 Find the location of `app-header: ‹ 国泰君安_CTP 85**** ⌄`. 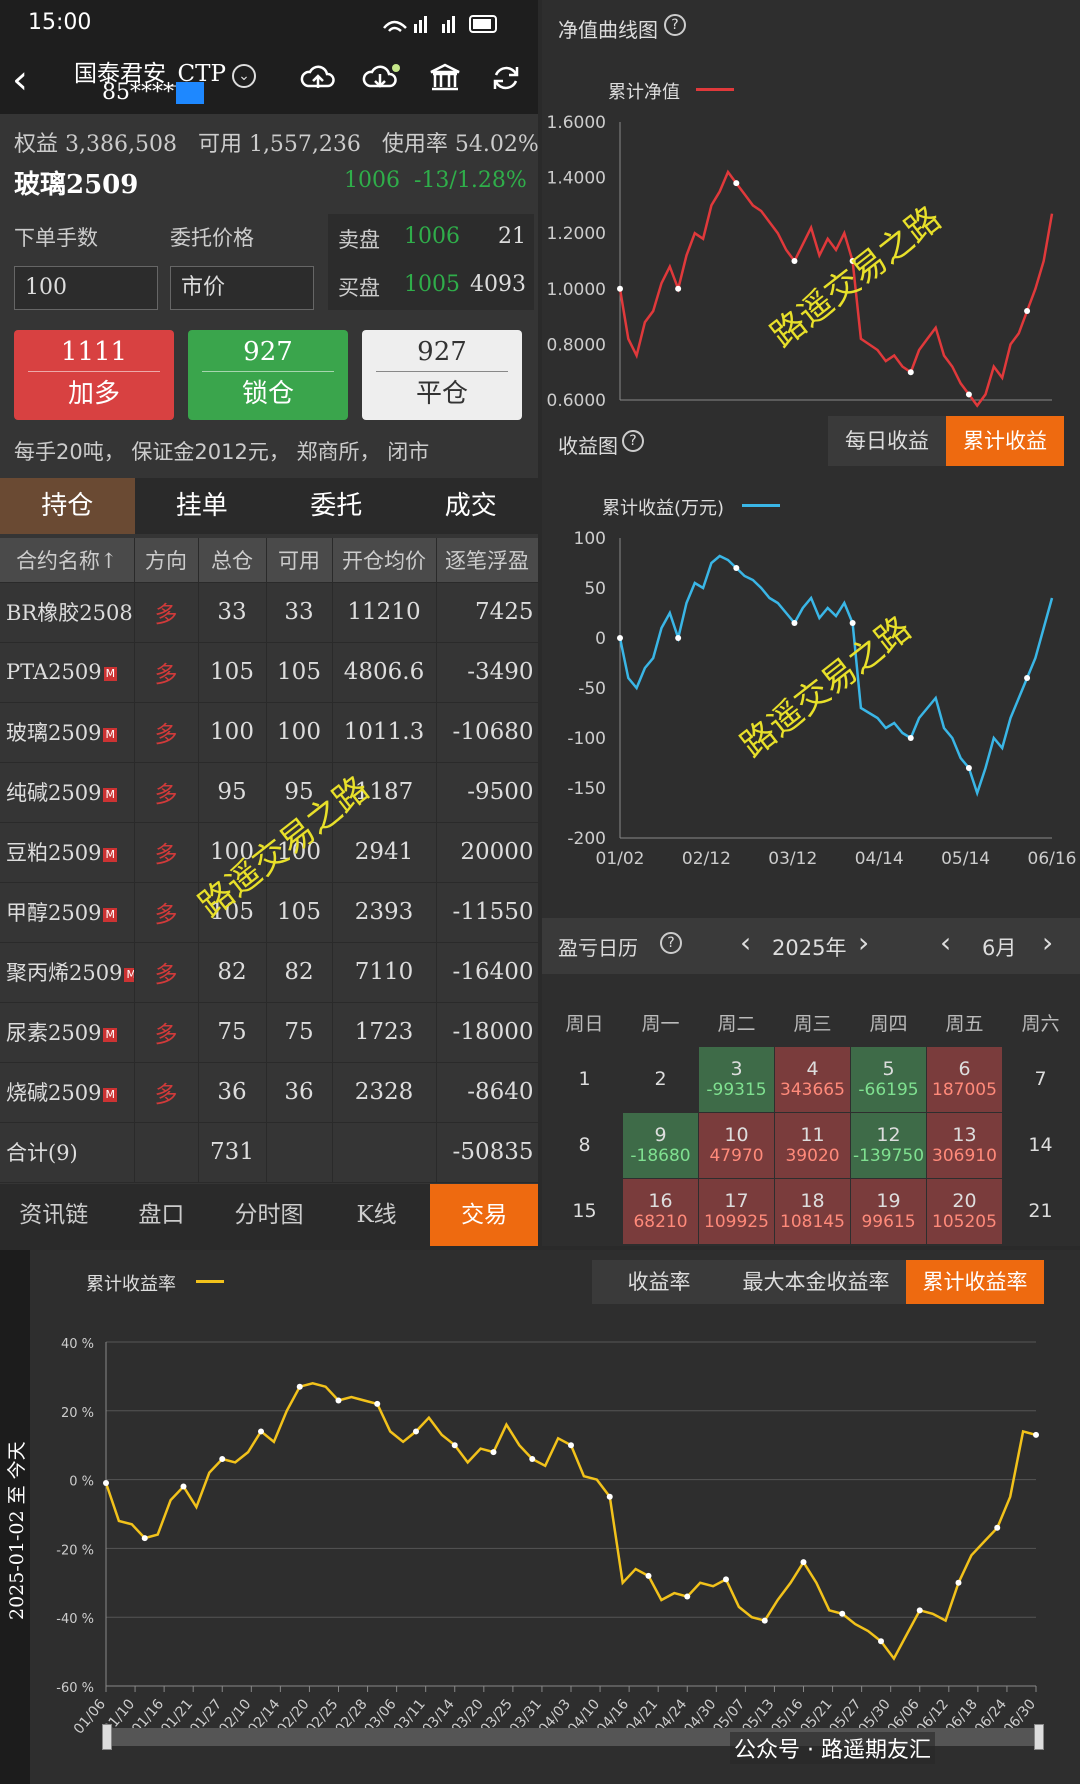

app-header: ‹ 国泰君安_CTP 85**** ⌄ is located at coordinates (269, 82).